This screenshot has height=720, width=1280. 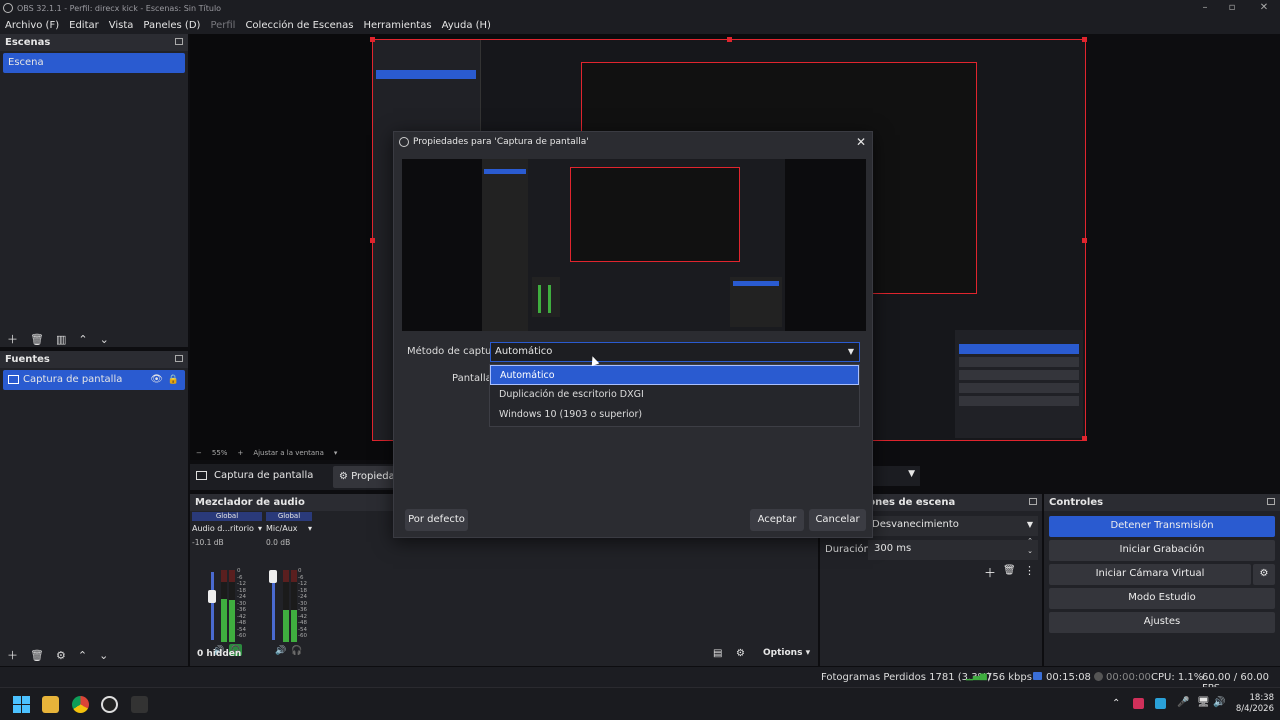 What do you see at coordinates (222, 25) in the screenshot?
I see `menu-perfil: Perfil` at bounding box center [222, 25].